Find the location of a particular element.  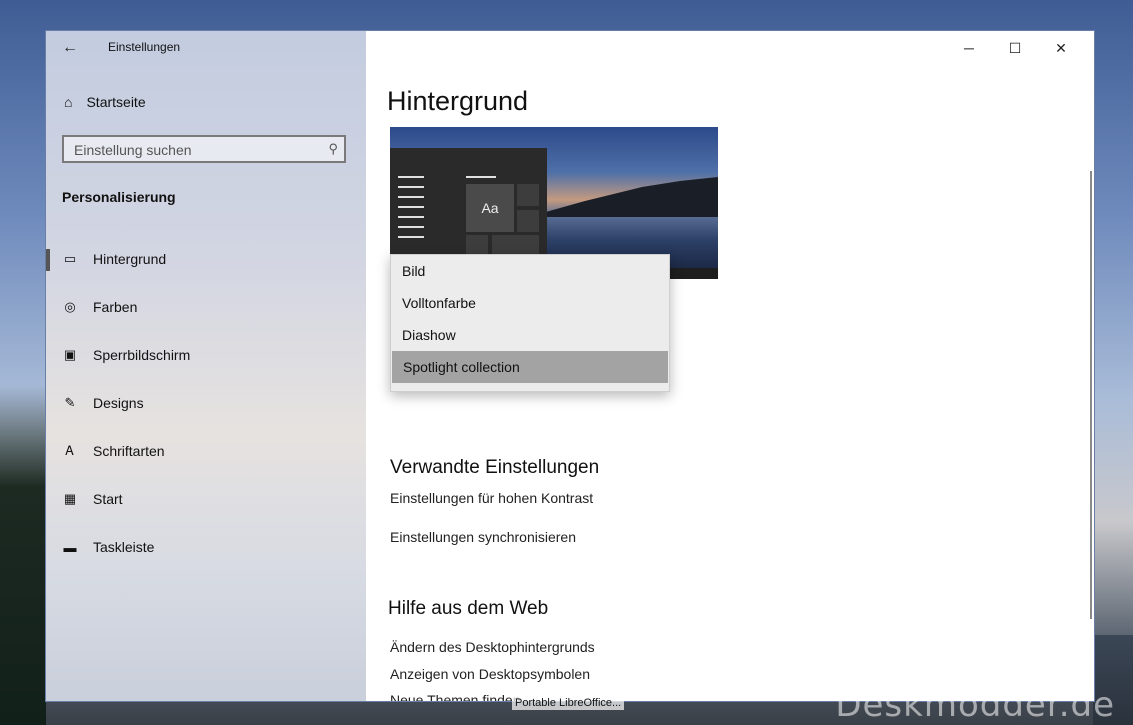

sidebar-item-label: Farben is located at coordinates (115, 307).